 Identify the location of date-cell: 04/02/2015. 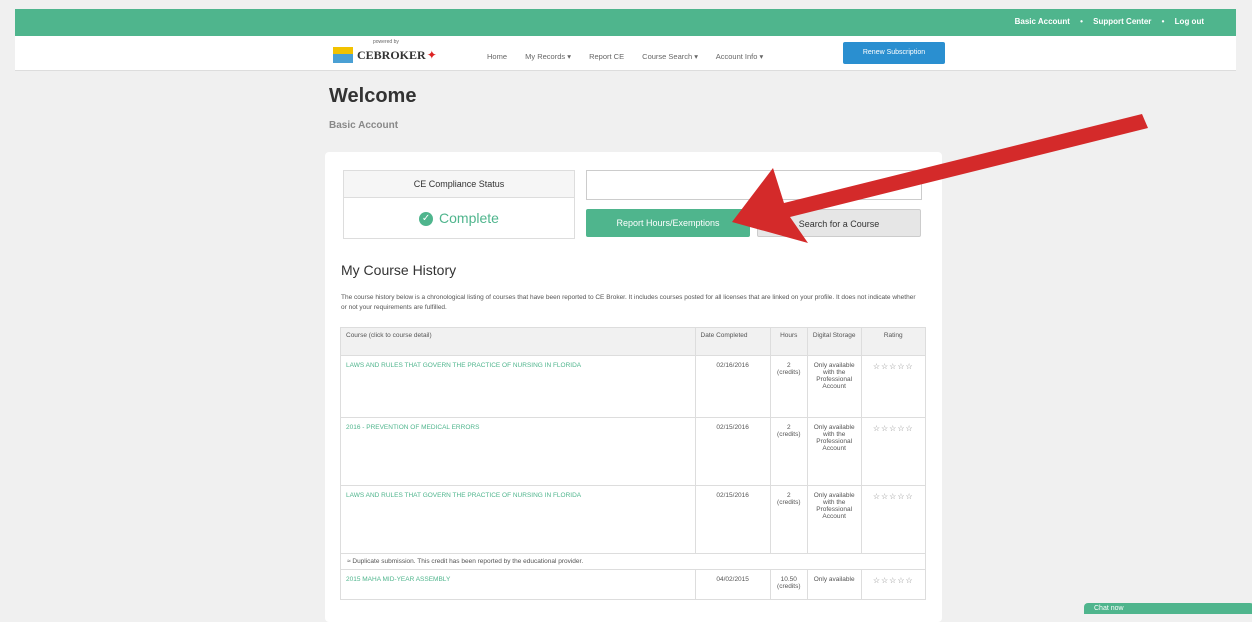
(732, 584).